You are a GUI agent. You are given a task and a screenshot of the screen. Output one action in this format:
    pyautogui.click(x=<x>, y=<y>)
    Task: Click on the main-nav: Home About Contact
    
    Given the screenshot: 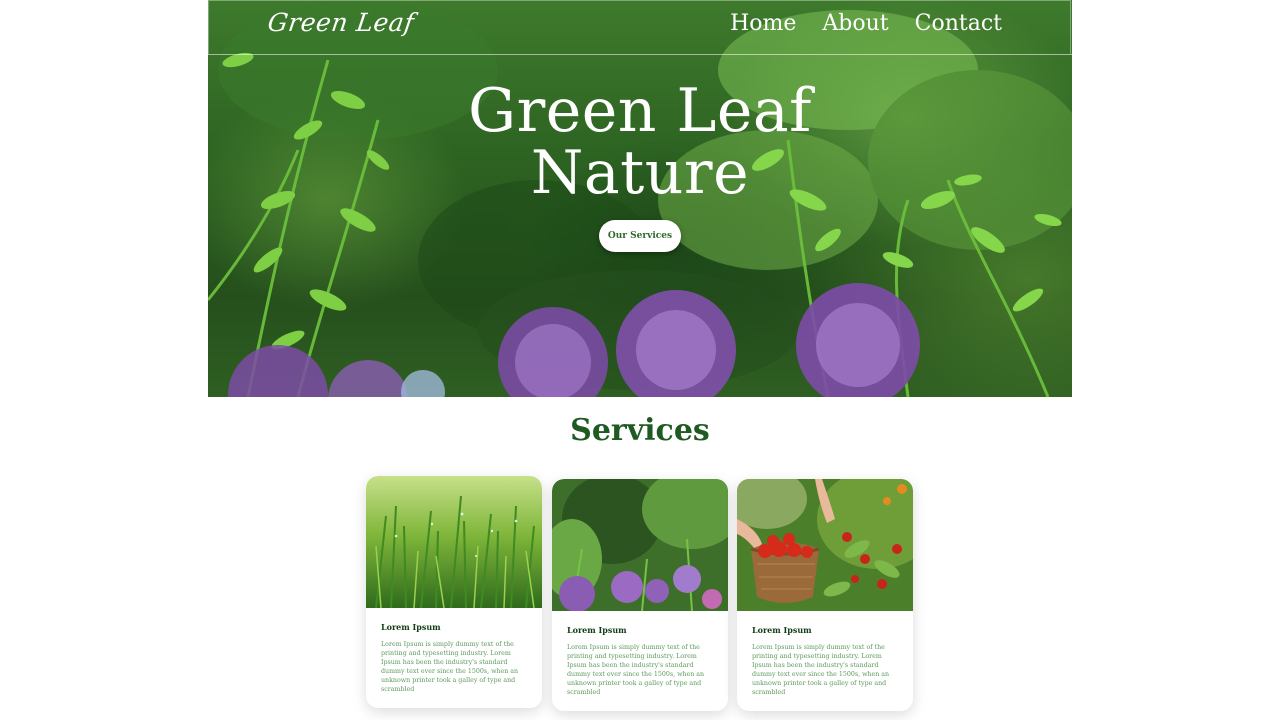 What is the action you would take?
    pyautogui.click(x=866, y=23)
    